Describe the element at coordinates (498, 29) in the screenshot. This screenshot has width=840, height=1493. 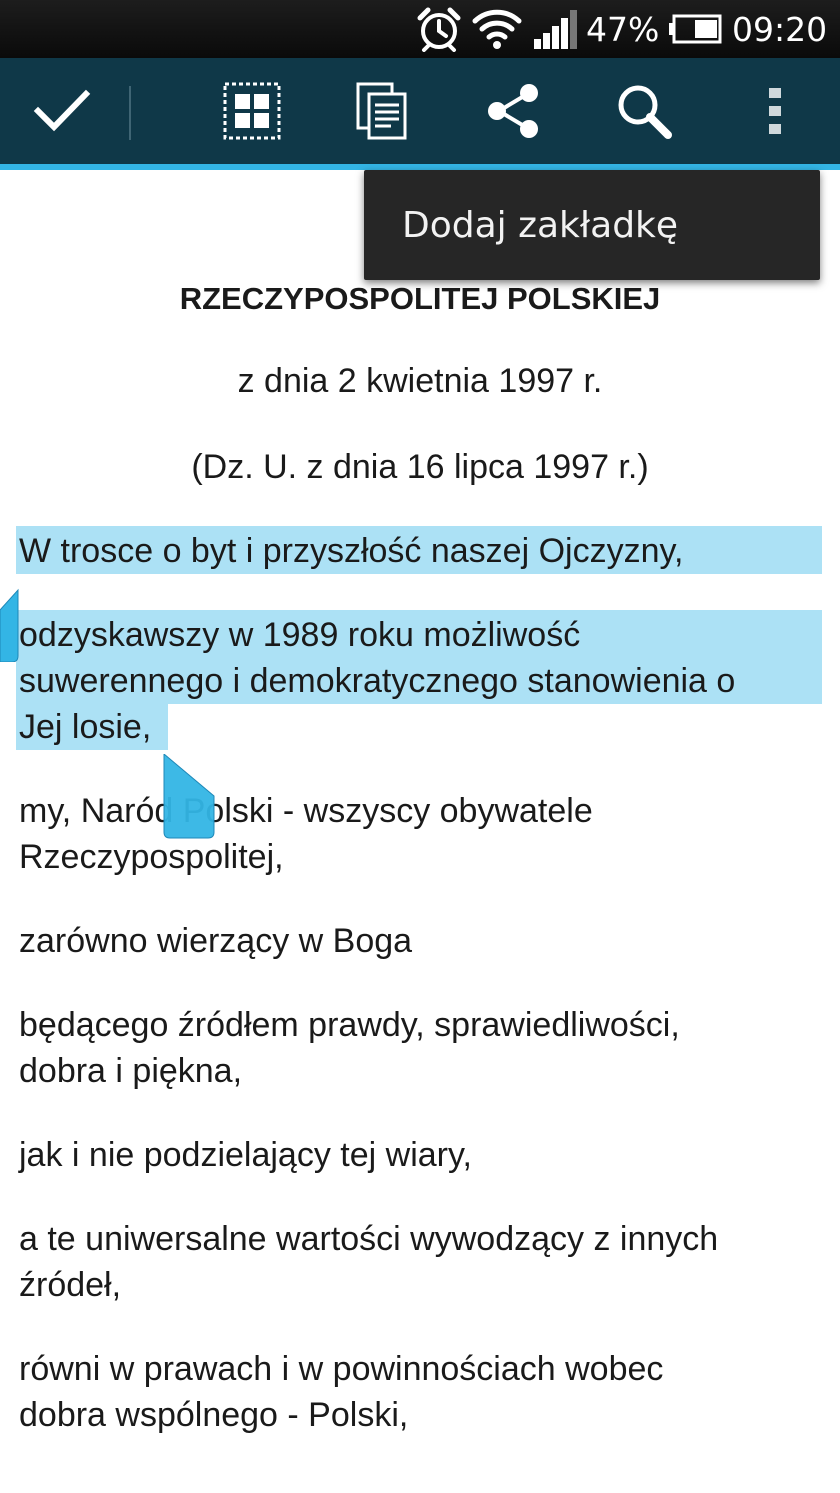
I see `wifi-icon` at that location.